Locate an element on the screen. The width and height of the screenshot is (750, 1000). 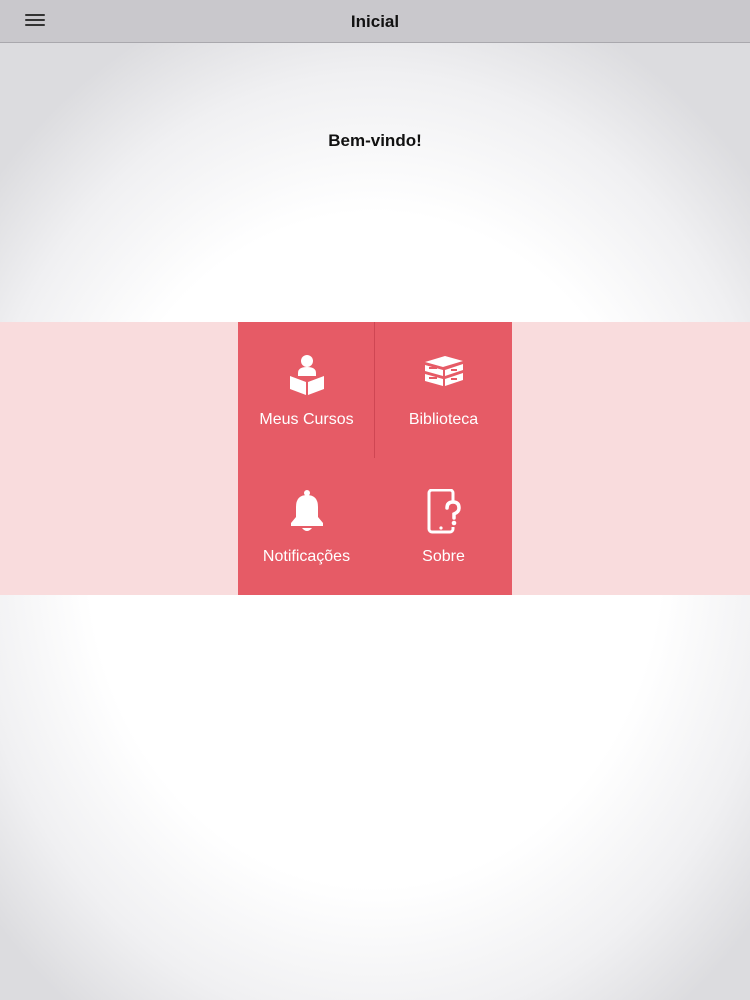
tile-biblioteca: Biblioteca is located at coordinates (443, 390).